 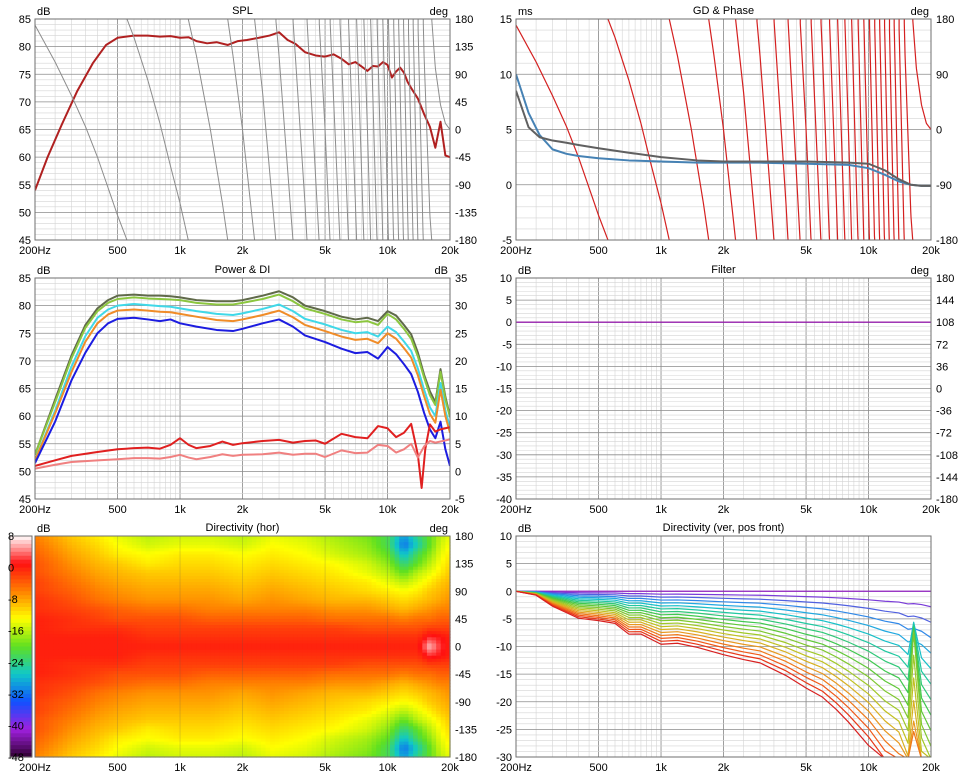 What do you see at coordinates (504, 434) in the screenshot?
I see `y-tick-label: -25` at bounding box center [504, 434].